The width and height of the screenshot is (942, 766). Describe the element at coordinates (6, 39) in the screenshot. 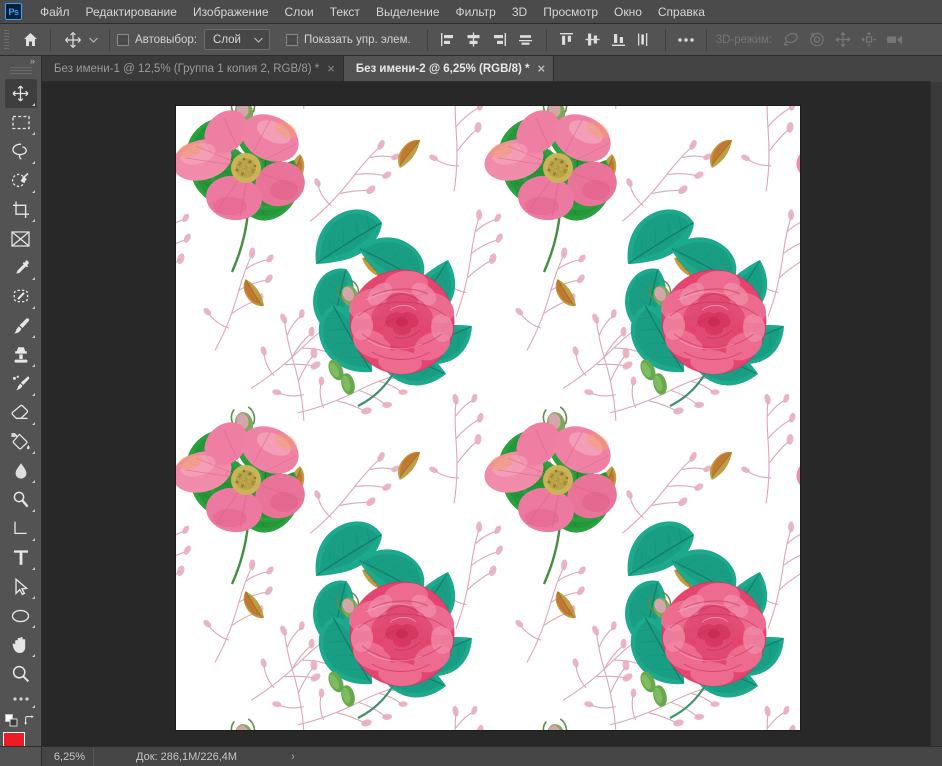

I see `options-bar-grip` at that location.